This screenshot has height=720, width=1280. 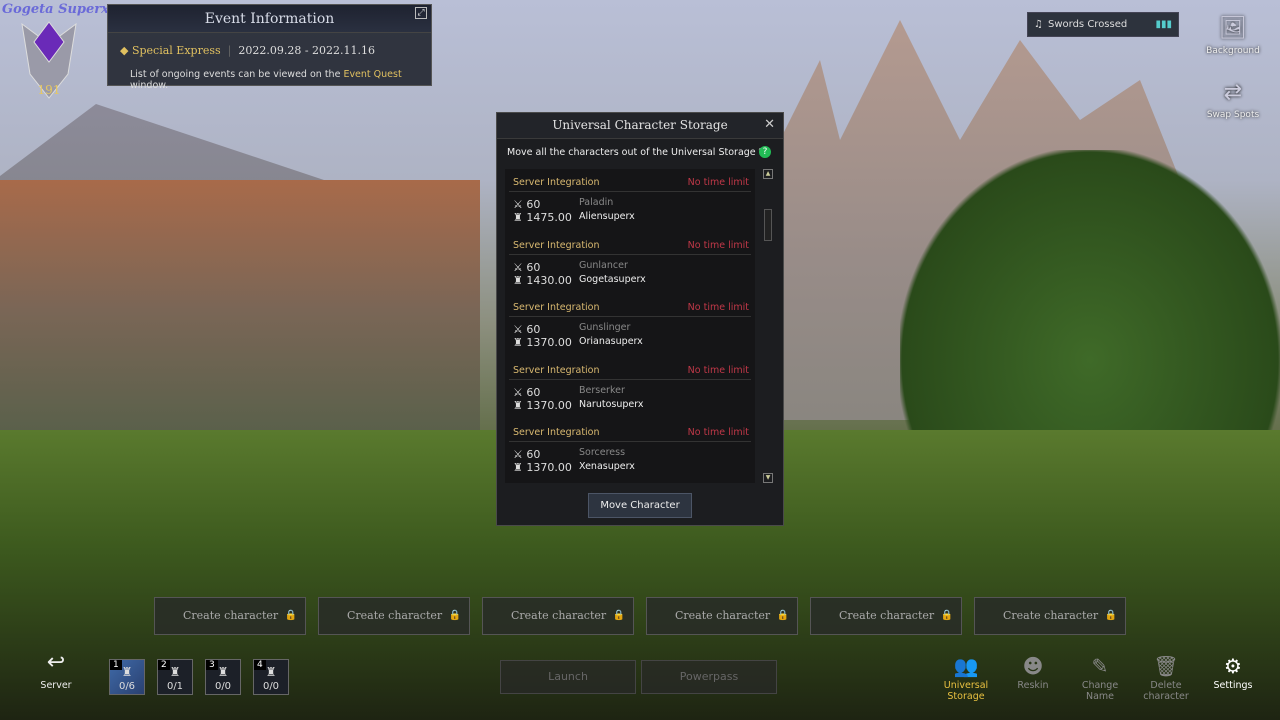 What do you see at coordinates (769, 124) in the screenshot?
I see `close-icon: ✕` at bounding box center [769, 124].